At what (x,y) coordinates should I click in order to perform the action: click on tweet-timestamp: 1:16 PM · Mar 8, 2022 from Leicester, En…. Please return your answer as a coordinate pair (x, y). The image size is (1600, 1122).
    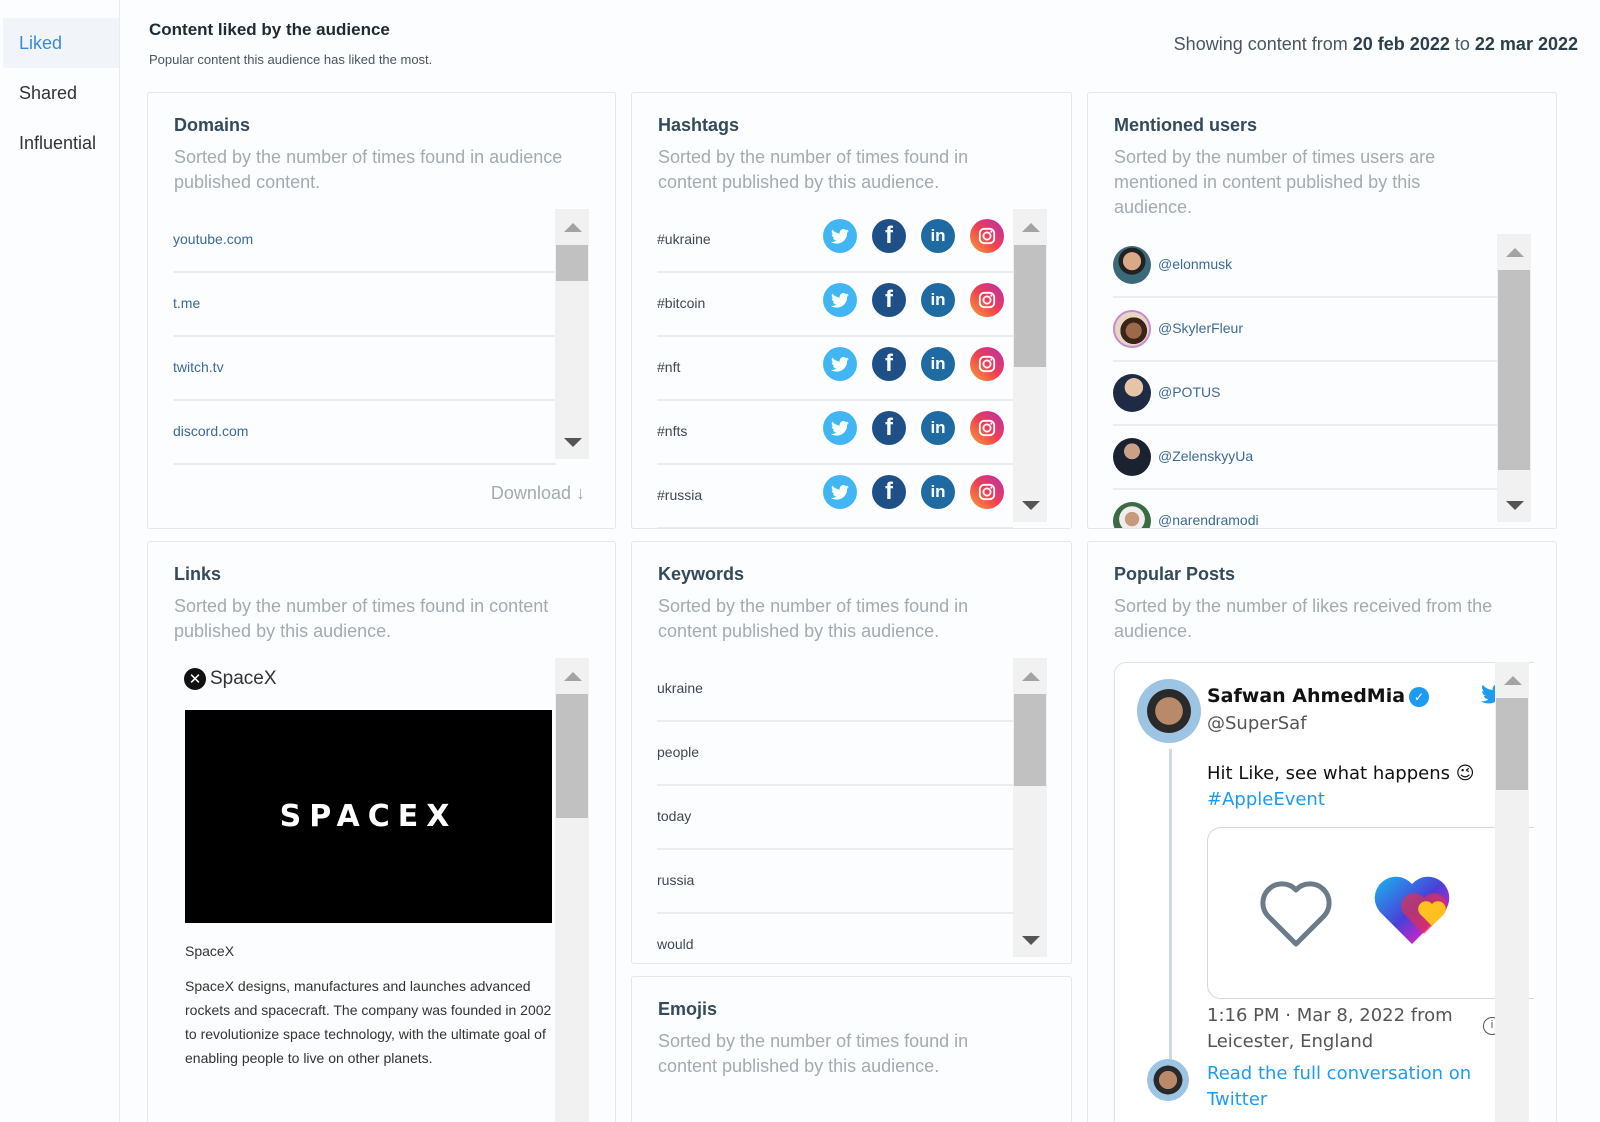
    Looking at the image, I should click on (1342, 1029).